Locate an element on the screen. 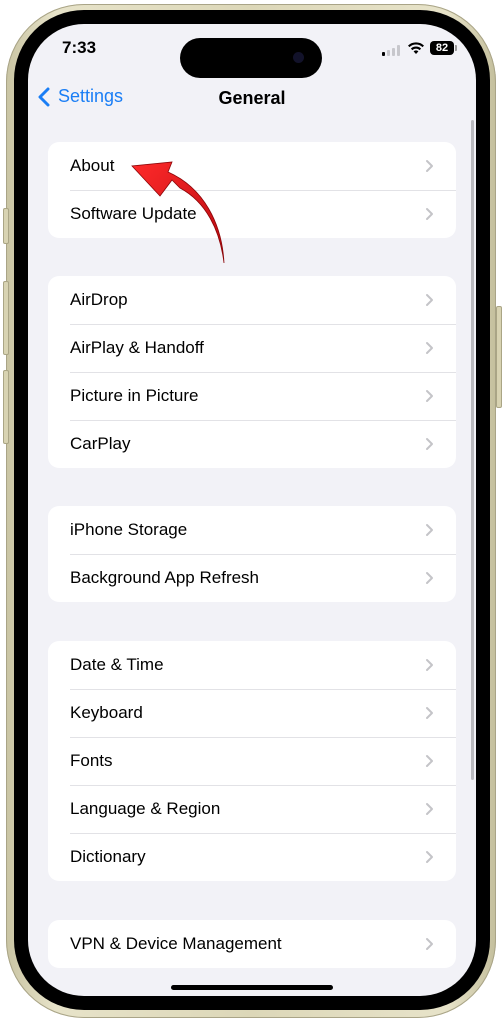 This screenshot has width=504, height=1024. settings-row-label: Keyboard is located at coordinates (106, 712).